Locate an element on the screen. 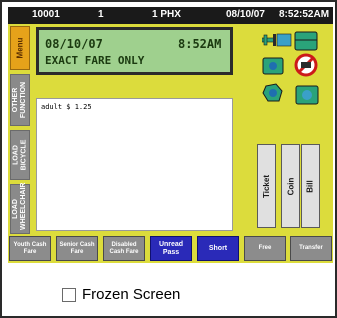 The width and height of the screenshot is (337, 318). load-bicycle-label: LOAD BICYCLE is located at coordinates (19, 155).